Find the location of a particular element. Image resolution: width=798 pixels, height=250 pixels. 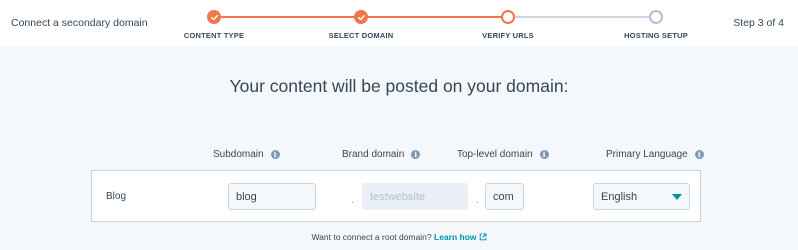

step-label-select-domain: SELECT DOMAIN is located at coordinates (361, 35).